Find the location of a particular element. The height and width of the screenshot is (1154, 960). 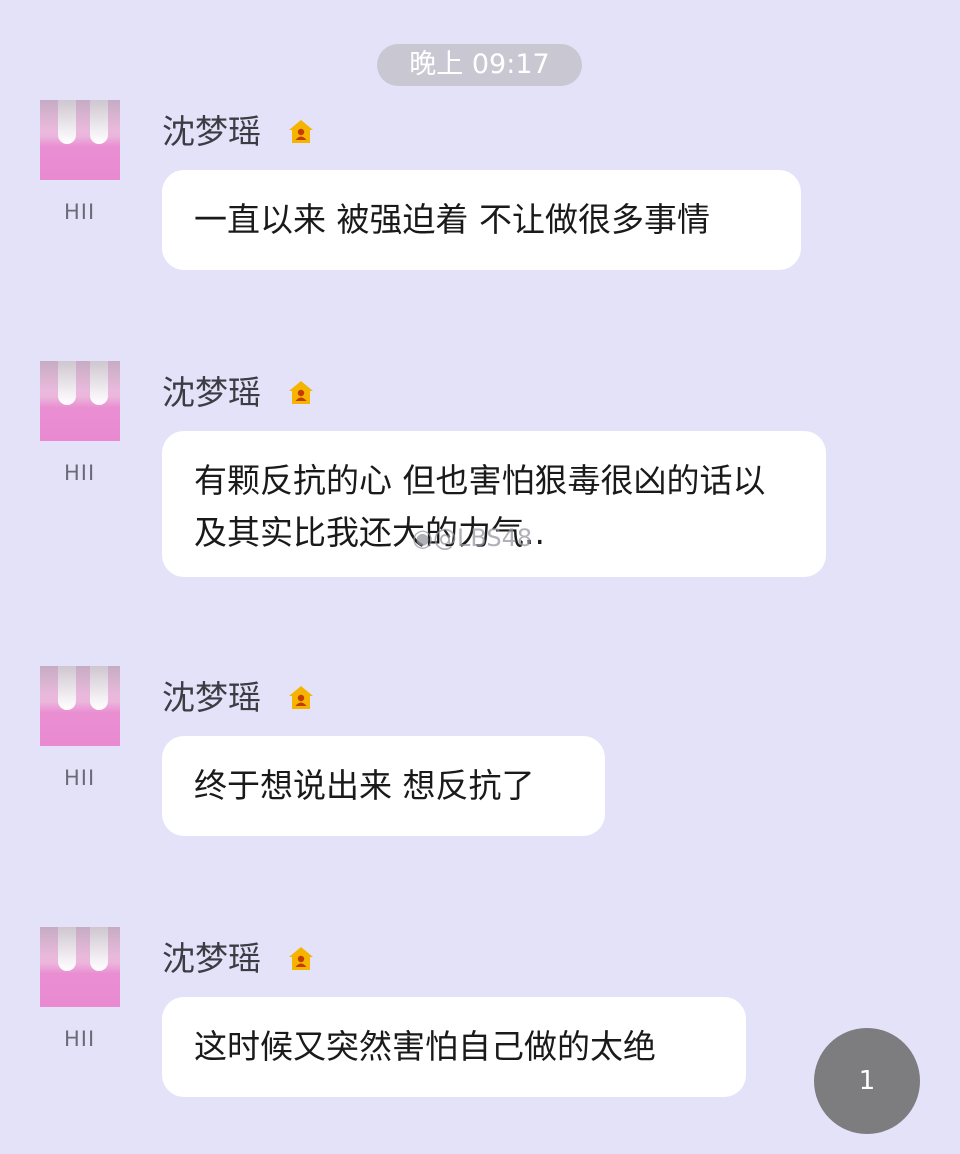

message-text: 这时候又突然害怕自己做的太绝 is located at coordinates (425, 1046).